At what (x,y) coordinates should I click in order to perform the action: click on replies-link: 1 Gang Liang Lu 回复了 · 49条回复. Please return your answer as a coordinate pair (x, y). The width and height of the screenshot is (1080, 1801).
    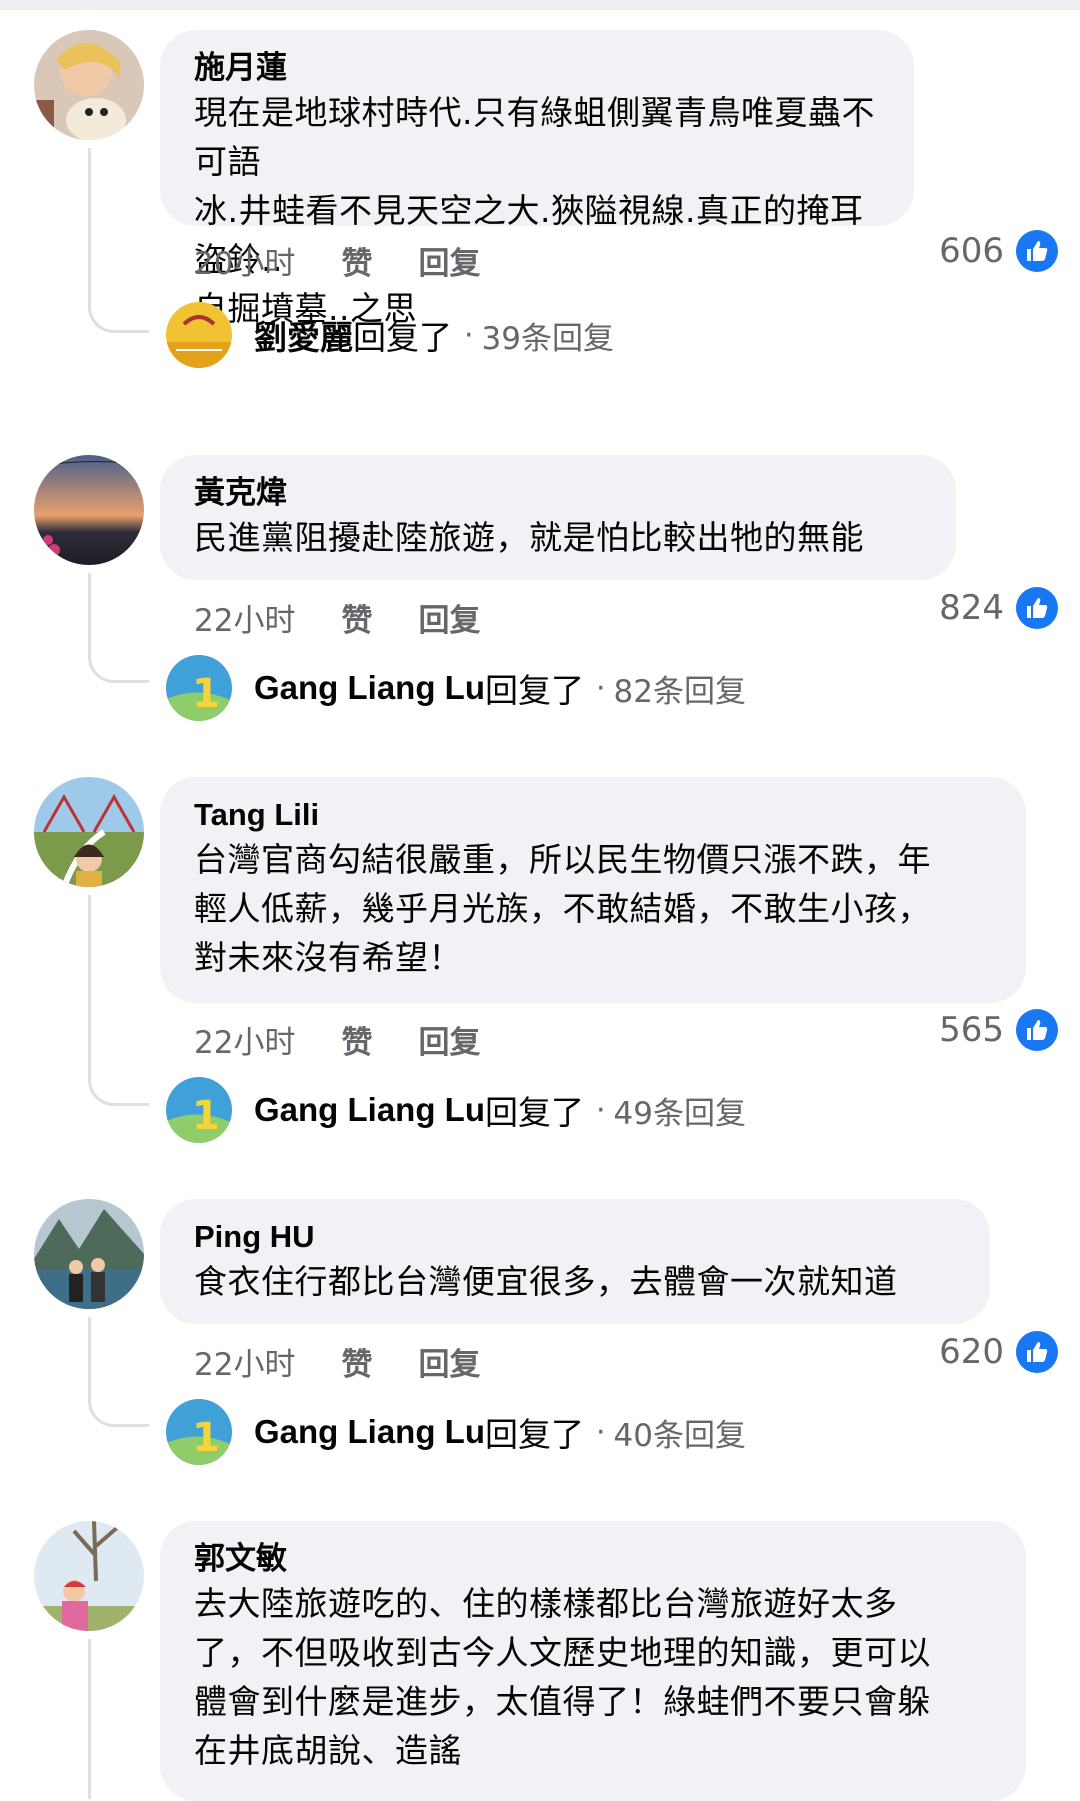
    Looking at the image, I should click on (456, 1110).